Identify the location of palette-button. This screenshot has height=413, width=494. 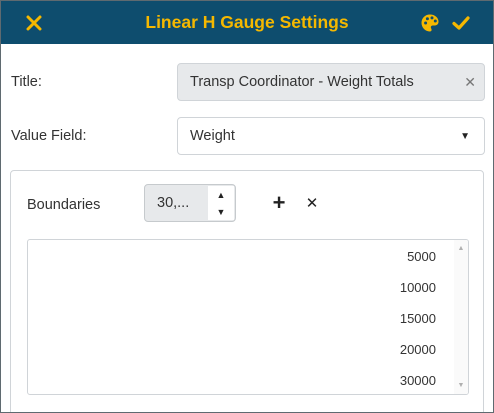
(430, 23).